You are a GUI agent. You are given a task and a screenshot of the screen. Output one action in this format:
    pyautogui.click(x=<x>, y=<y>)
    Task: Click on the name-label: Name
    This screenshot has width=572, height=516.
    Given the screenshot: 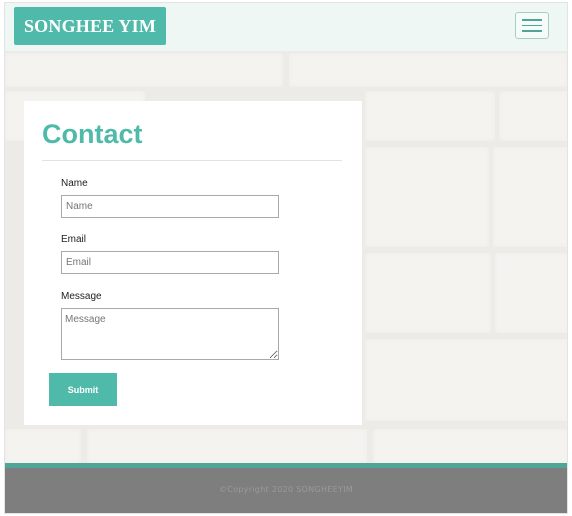 What is the action you would take?
    pyautogui.click(x=74, y=183)
    